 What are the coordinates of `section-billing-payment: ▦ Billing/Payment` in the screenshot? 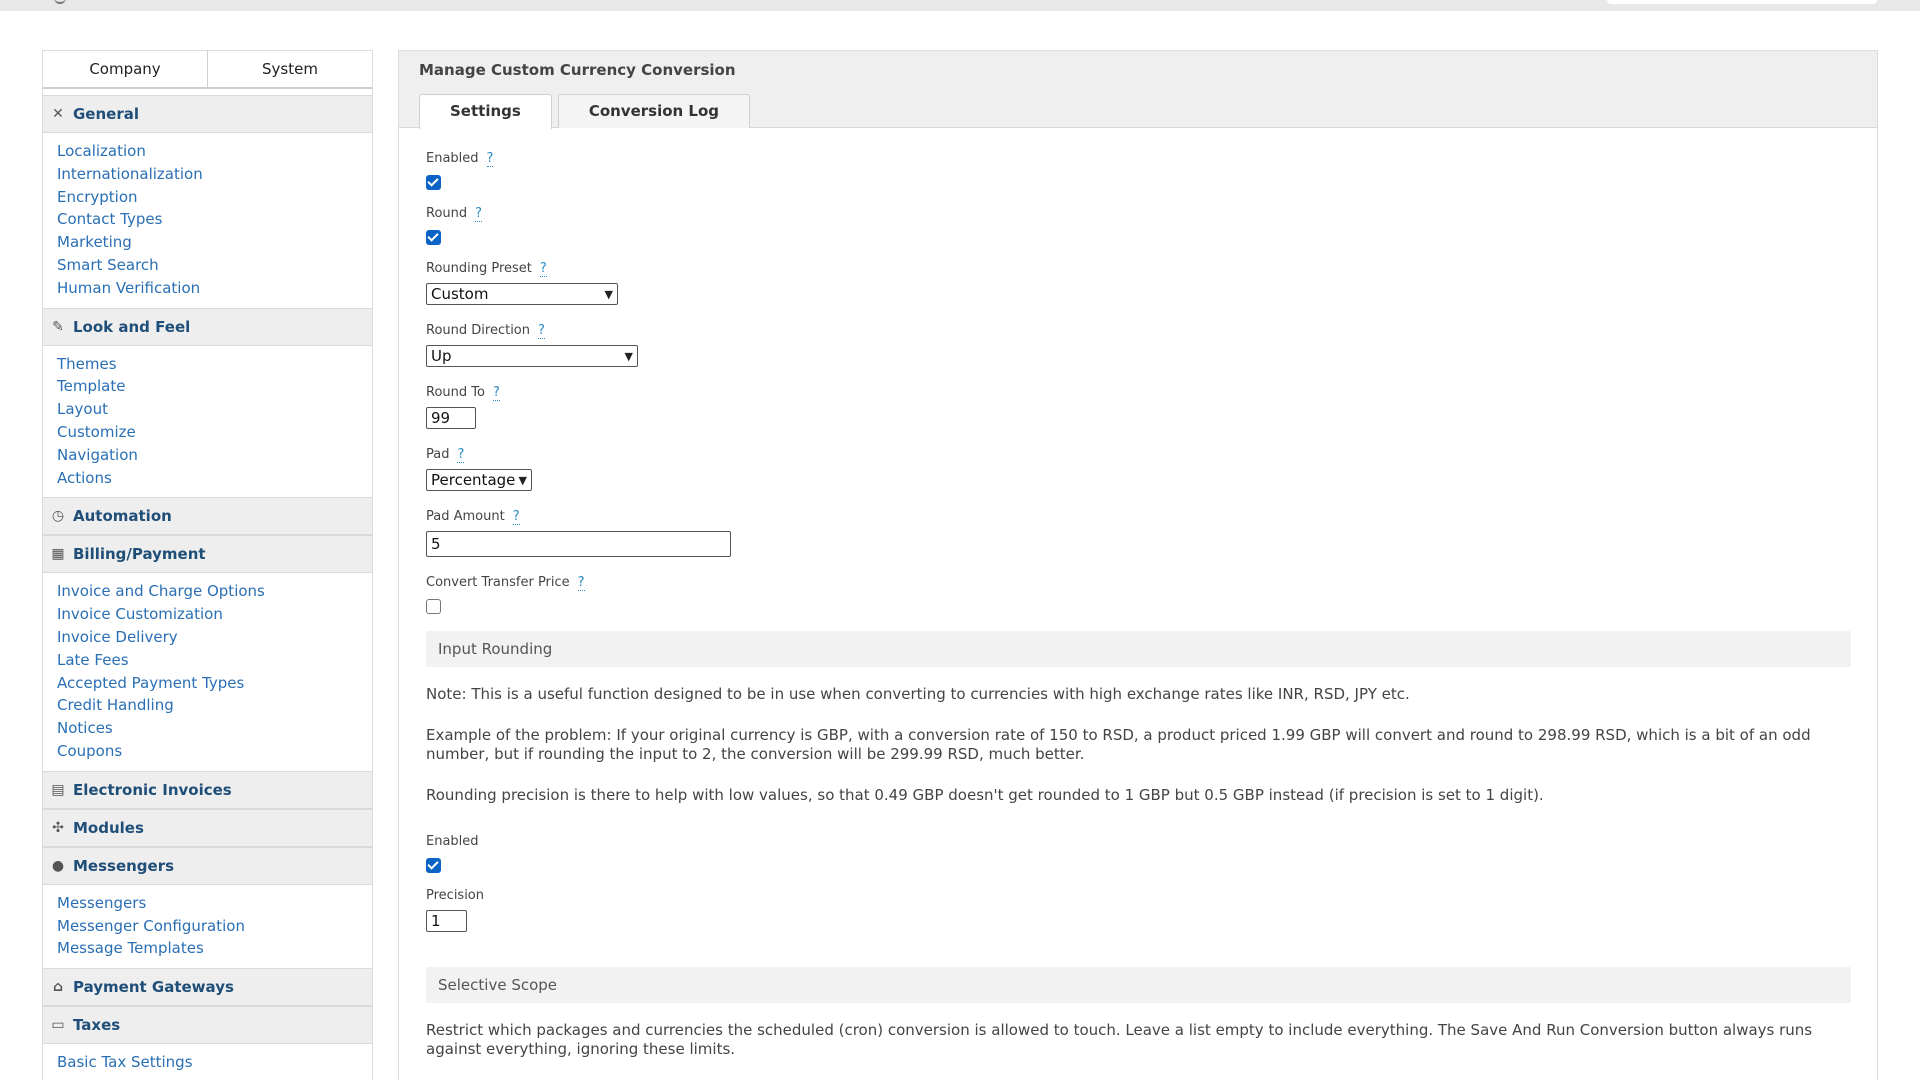 It's located at (207, 554).